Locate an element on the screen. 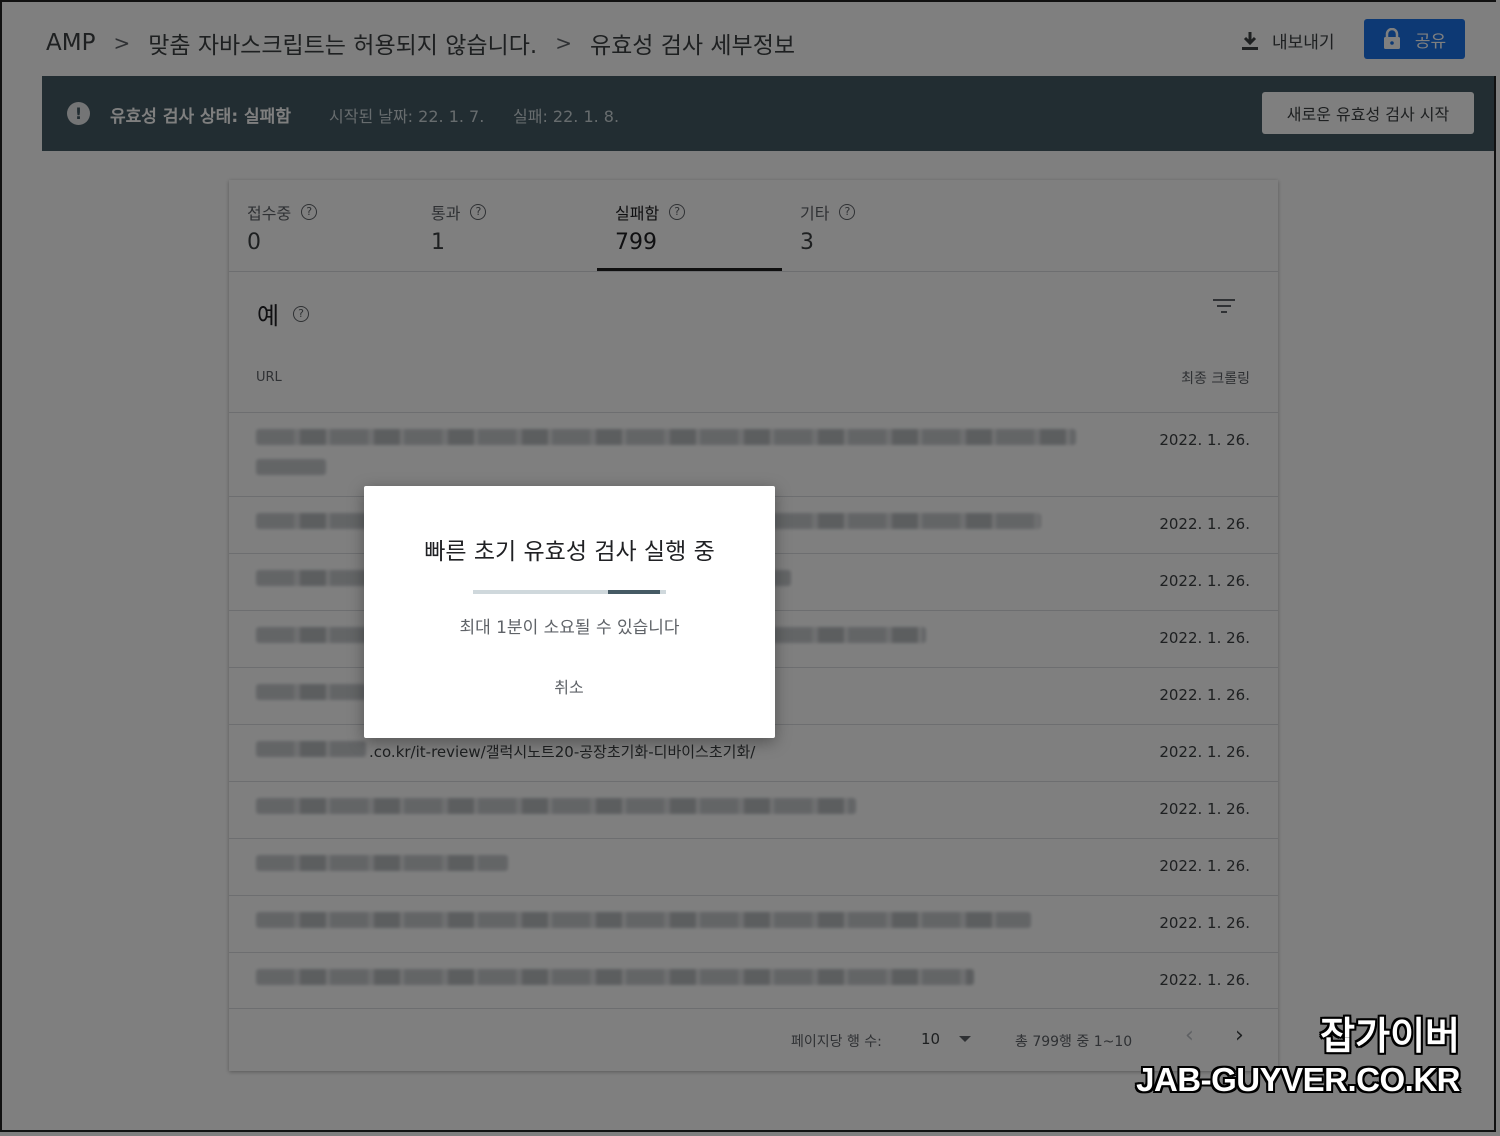 The image size is (1500, 1136). progress-bar-fill is located at coordinates (634, 592).